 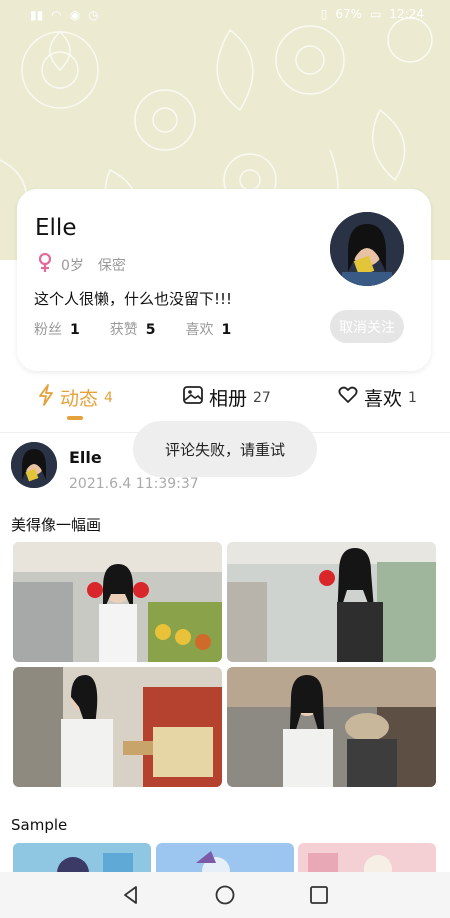 What do you see at coordinates (72, 266) in the screenshot?
I see `age-label: 0岁` at bounding box center [72, 266].